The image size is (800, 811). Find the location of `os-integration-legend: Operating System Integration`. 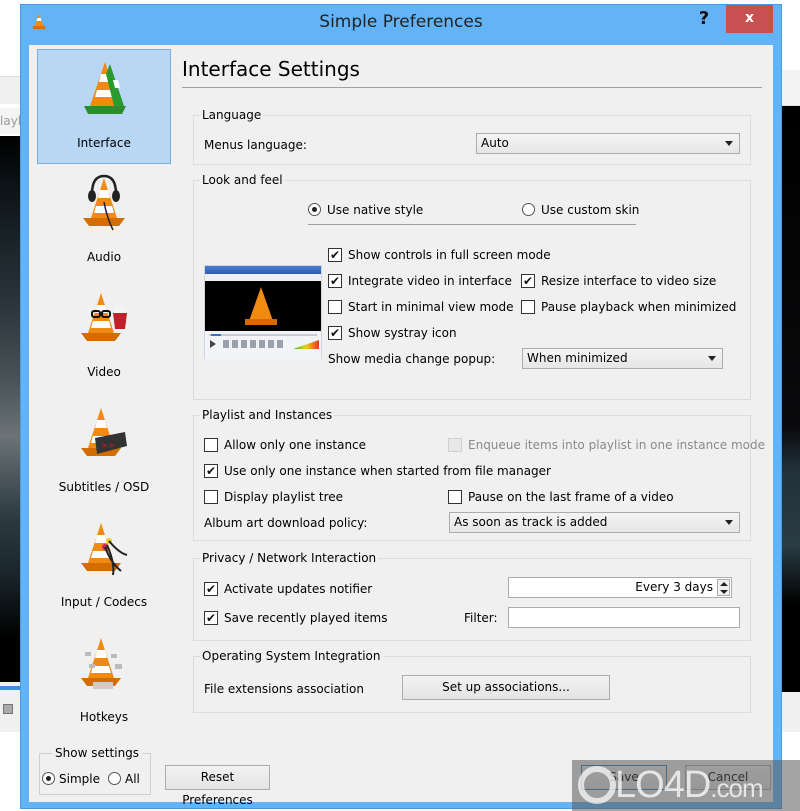

os-integration-legend: Operating System Integration is located at coordinates (291, 656).